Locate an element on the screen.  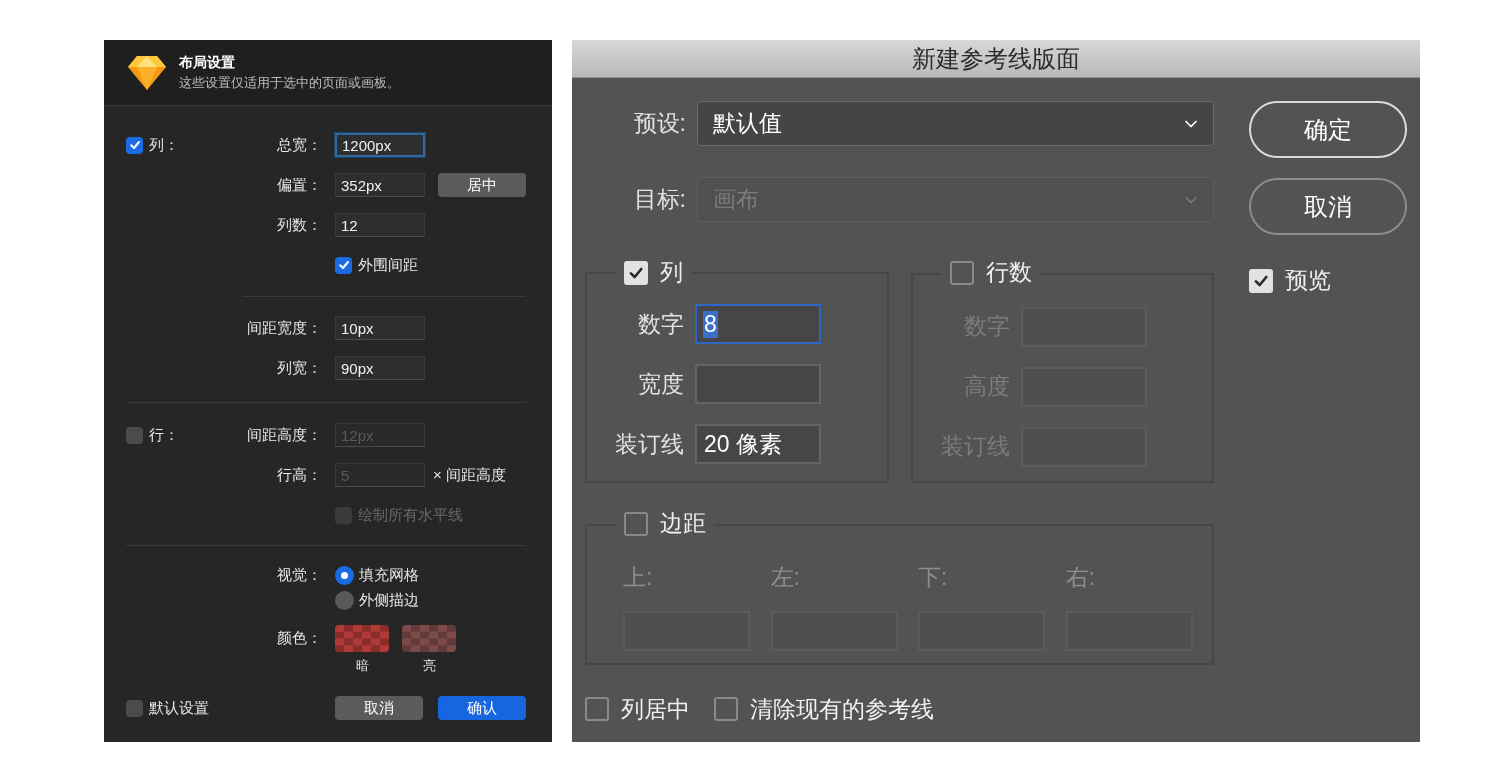
center-button: 居中 is located at coordinates (482, 185).